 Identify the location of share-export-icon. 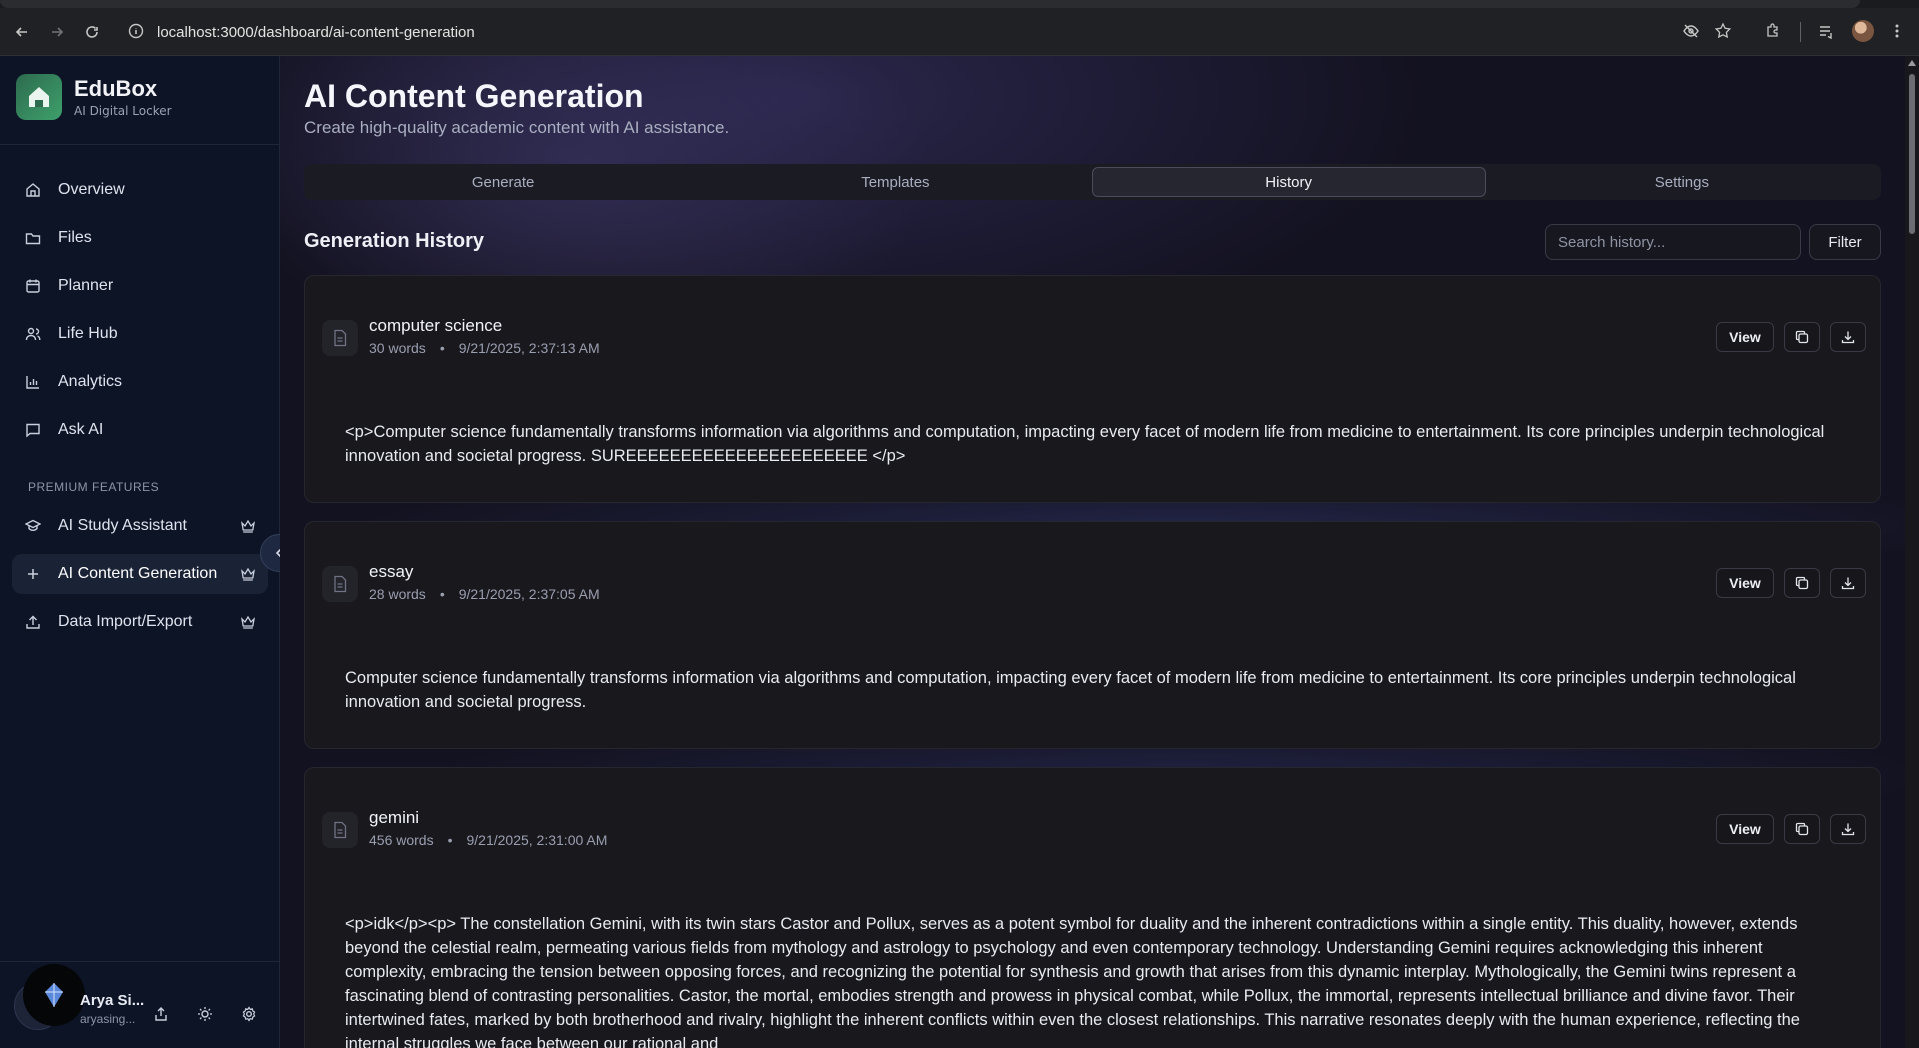
(161, 1014).